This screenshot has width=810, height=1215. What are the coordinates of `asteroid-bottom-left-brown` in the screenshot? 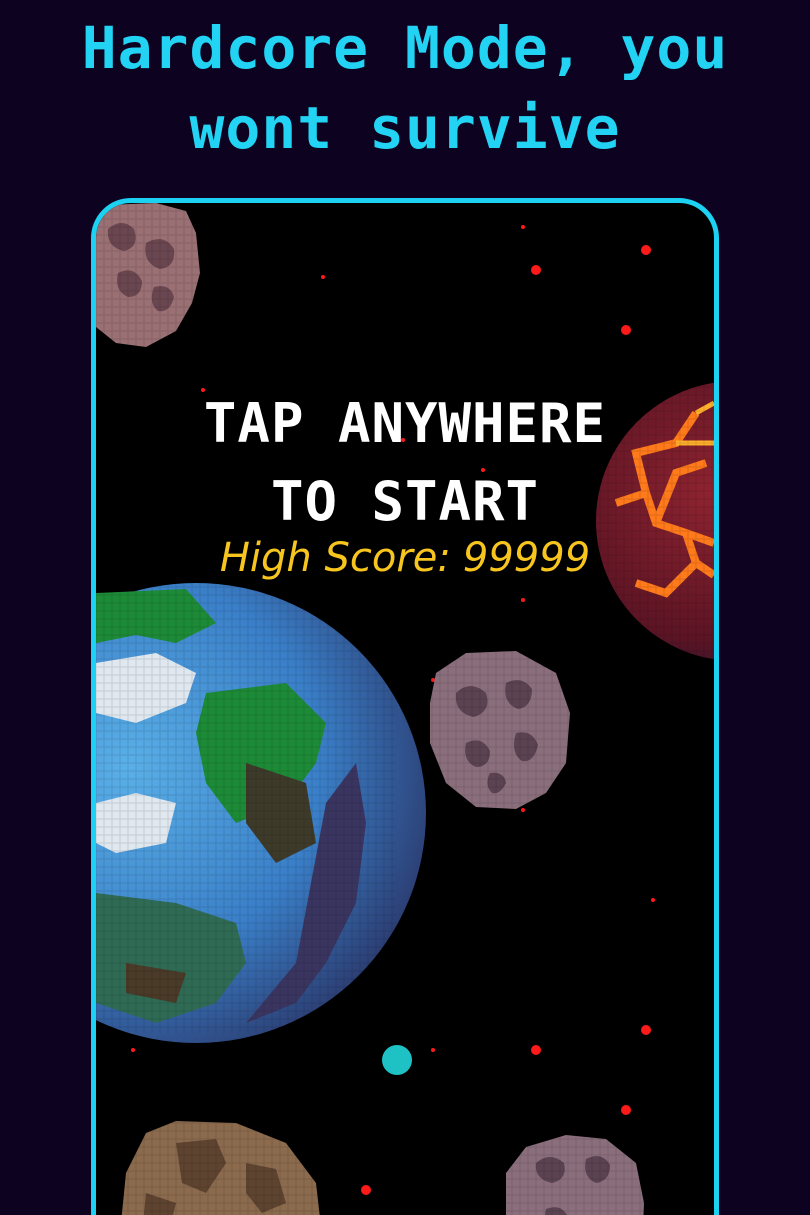 It's located at (223, 1167).